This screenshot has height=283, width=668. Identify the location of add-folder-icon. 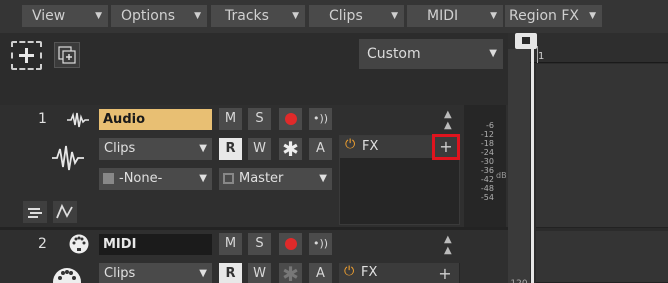
(67, 55).